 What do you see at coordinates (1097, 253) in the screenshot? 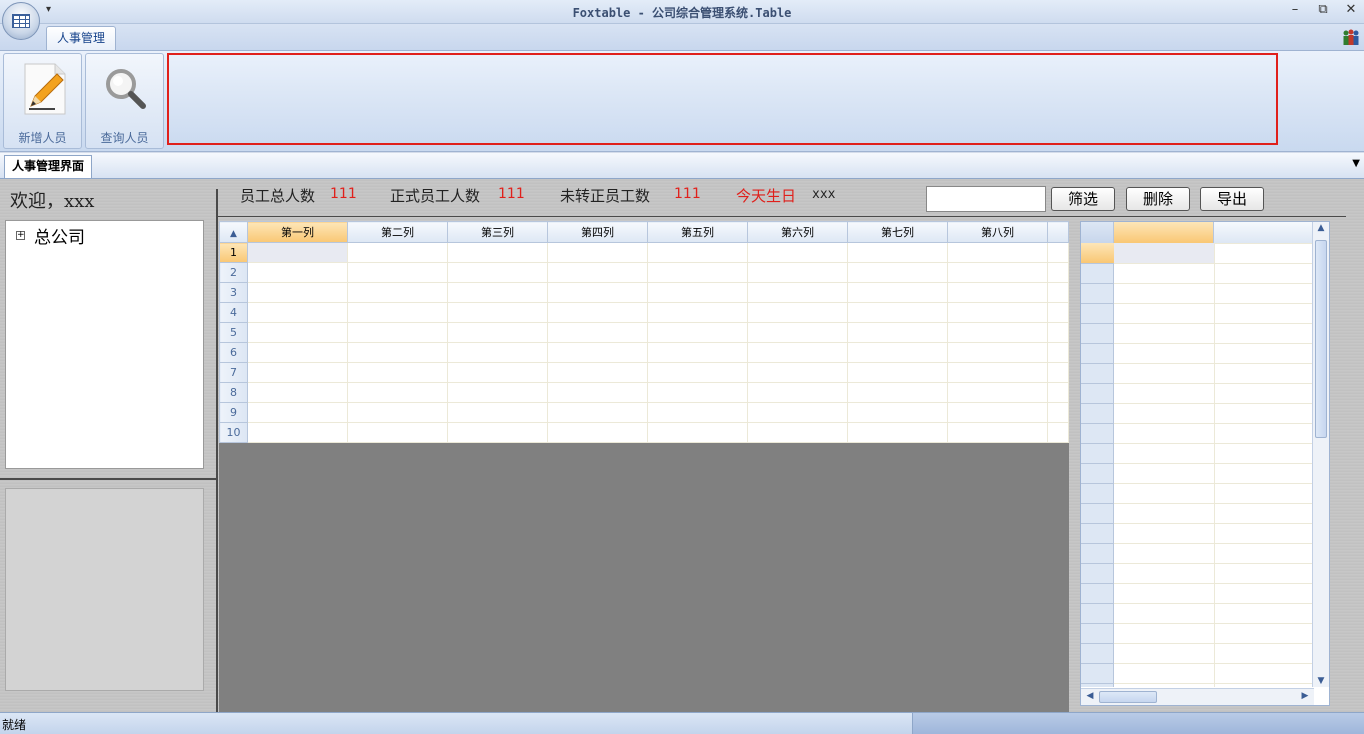
I see `detail-grid-selected-row-header` at bounding box center [1097, 253].